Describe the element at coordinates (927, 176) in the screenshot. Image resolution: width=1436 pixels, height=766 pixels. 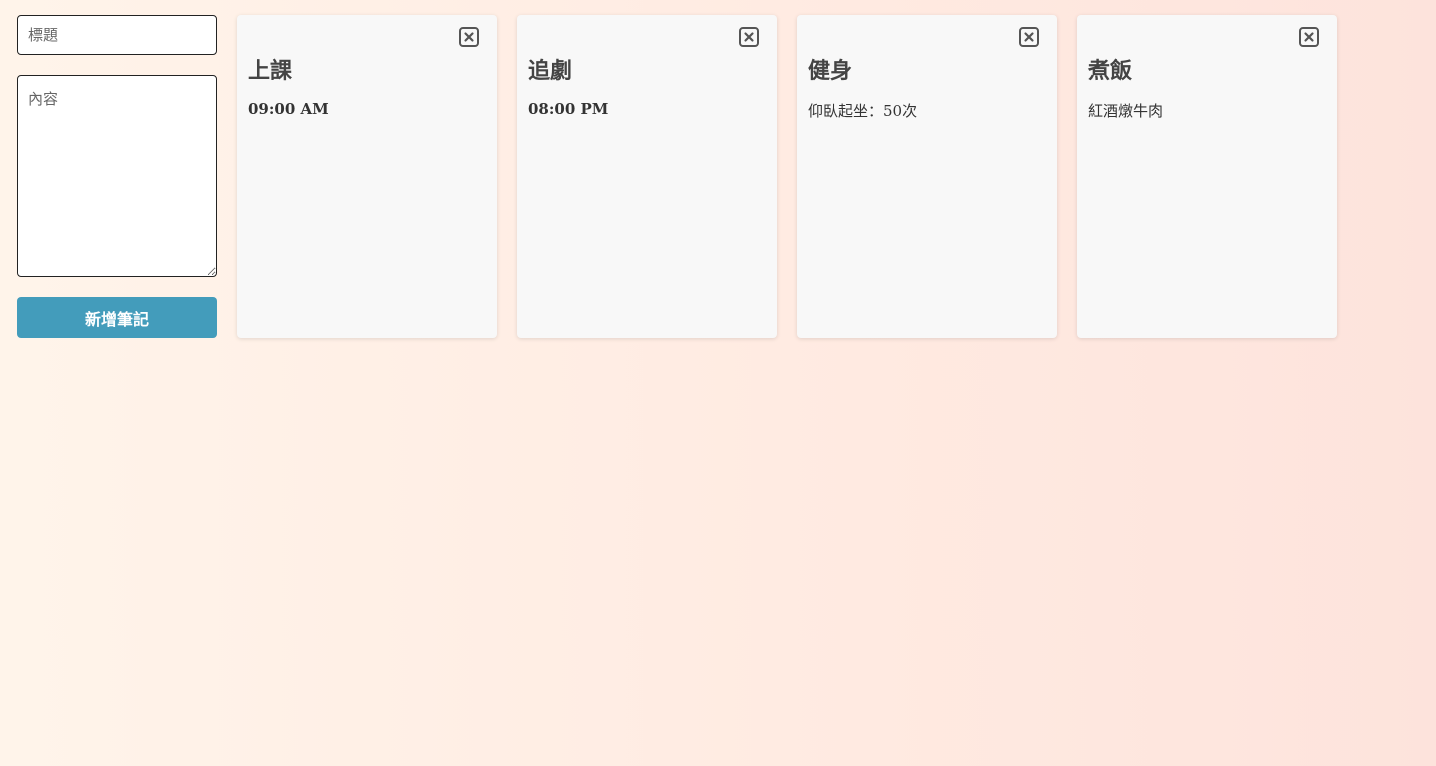
I see `note-card: 健身 仰臥起坐：50次` at that location.